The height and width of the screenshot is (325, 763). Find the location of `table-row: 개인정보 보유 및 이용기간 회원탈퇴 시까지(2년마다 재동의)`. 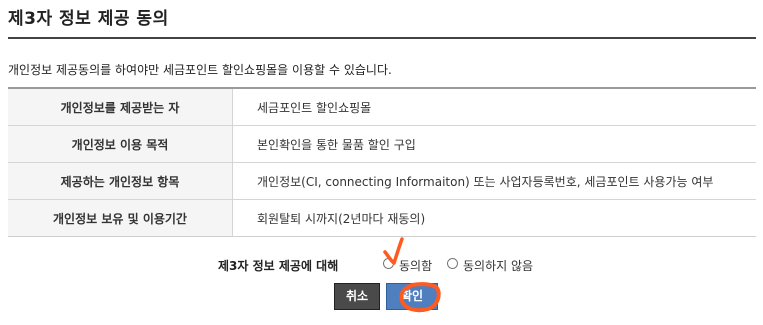

table-row: 개인정보 보유 및 이용기간 회원탈퇴 시까지(2년마다 재동의) is located at coordinates (382, 218).